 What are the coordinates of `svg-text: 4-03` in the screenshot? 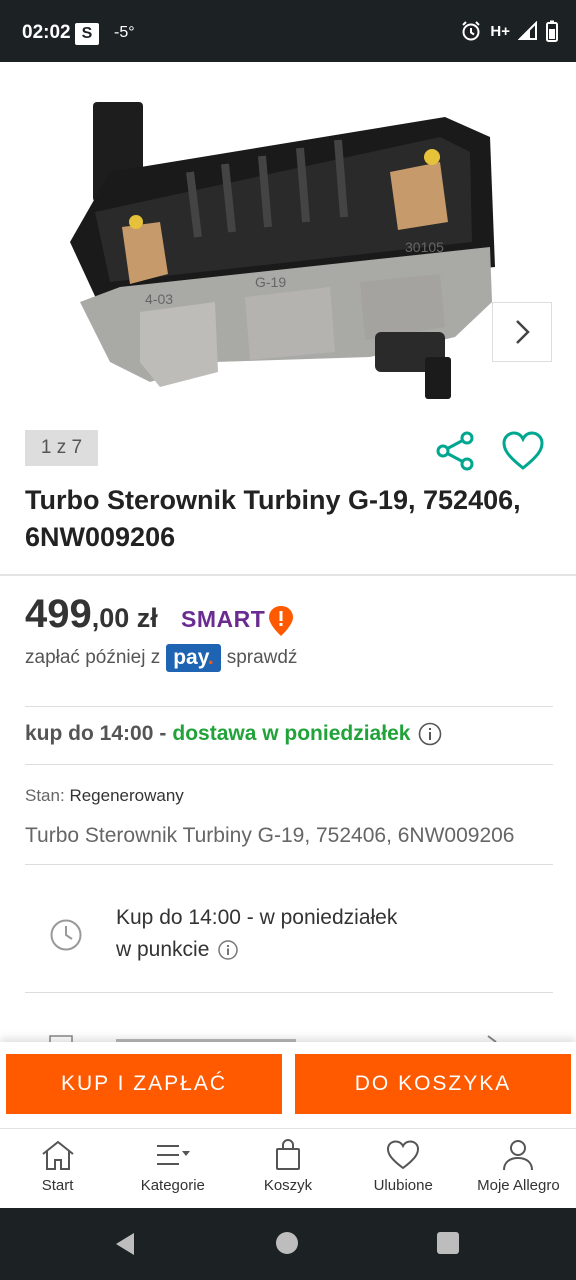 It's located at (159, 299).